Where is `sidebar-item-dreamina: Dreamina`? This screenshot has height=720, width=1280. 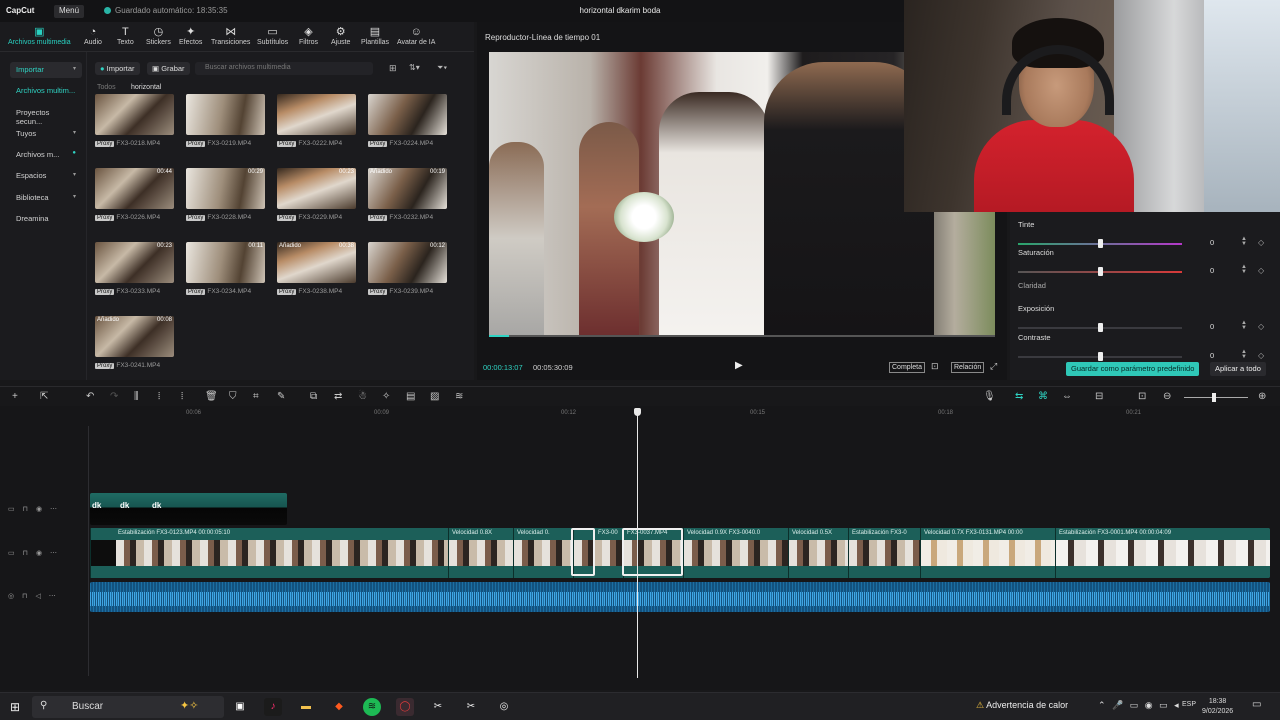
sidebar-item-dreamina: Dreamina is located at coordinates (46, 219).